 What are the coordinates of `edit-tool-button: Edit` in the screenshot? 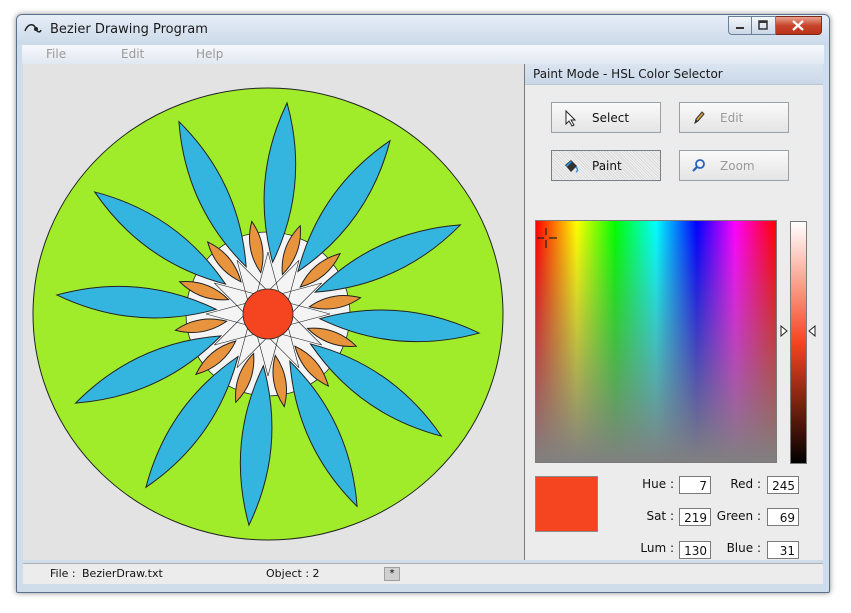 It's located at (734, 117).